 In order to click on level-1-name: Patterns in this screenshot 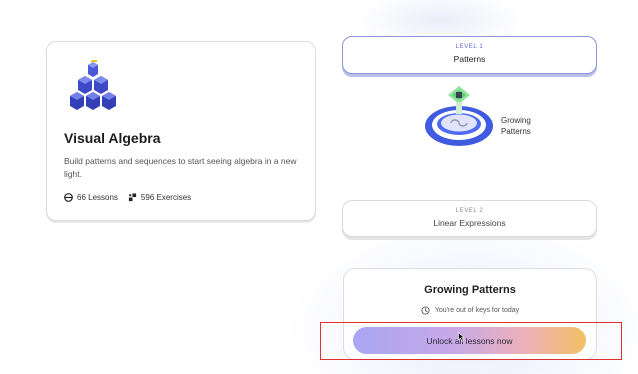, I will do `click(469, 59)`.